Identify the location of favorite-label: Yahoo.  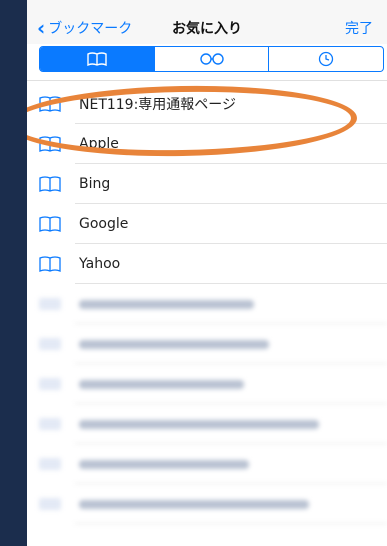
(100, 264).